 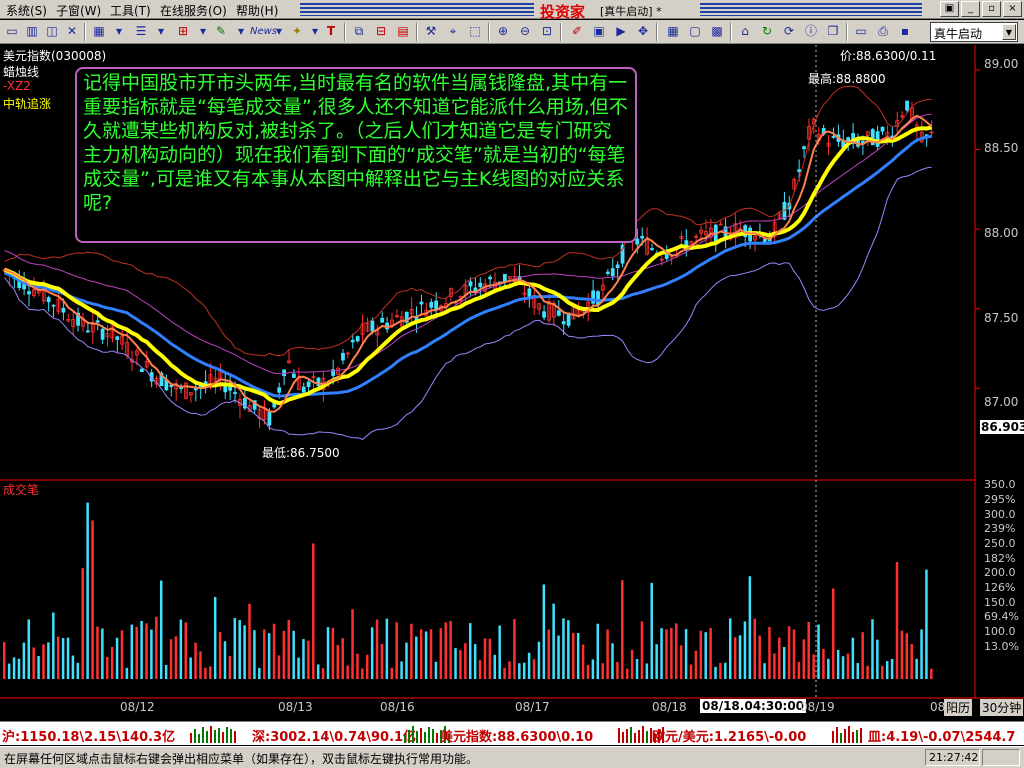 I want to click on chart-icon: ▣, so click(x=599, y=31).